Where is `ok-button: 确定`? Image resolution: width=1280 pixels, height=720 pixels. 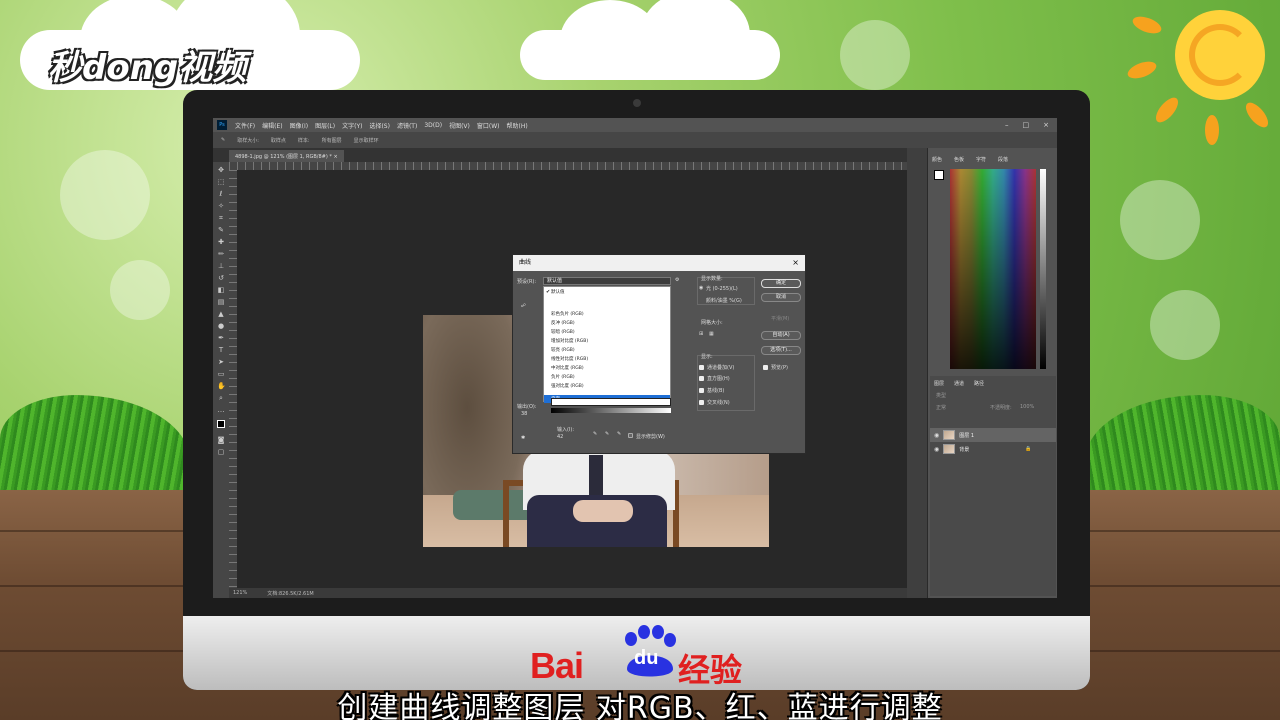 ok-button: 确定 is located at coordinates (781, 283).